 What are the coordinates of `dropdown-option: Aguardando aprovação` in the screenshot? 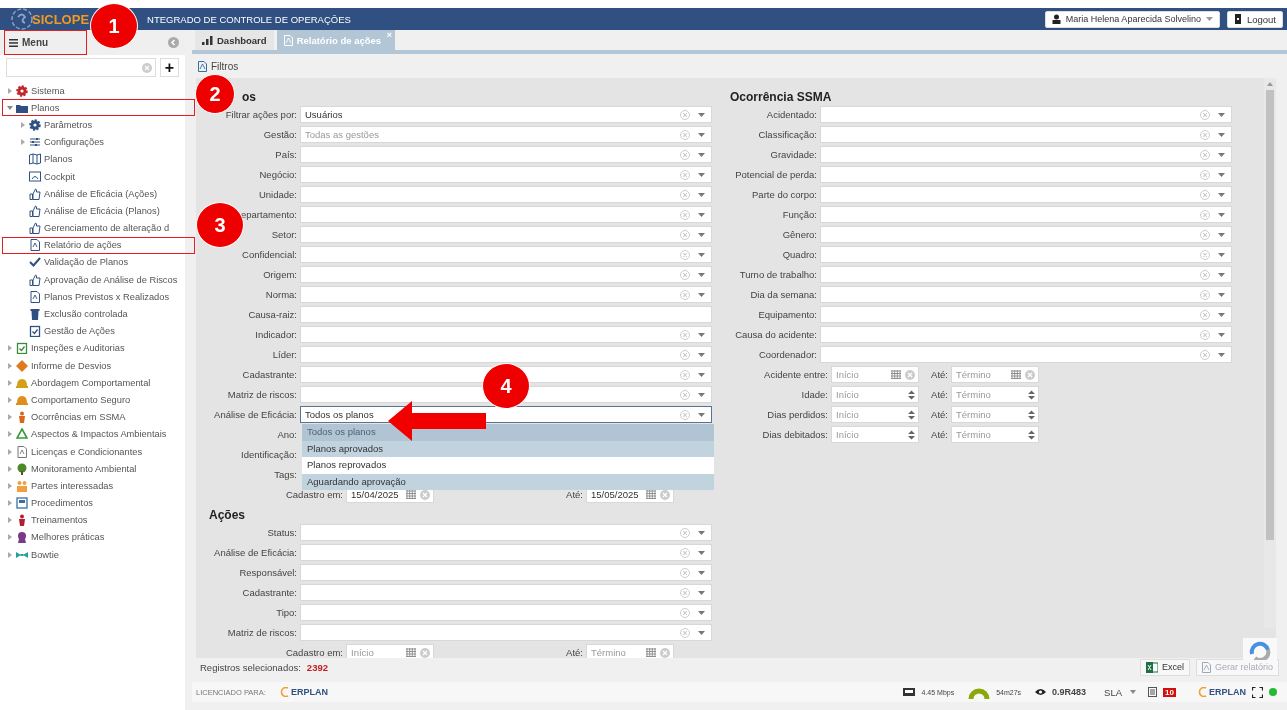 It's located at (508, 481).